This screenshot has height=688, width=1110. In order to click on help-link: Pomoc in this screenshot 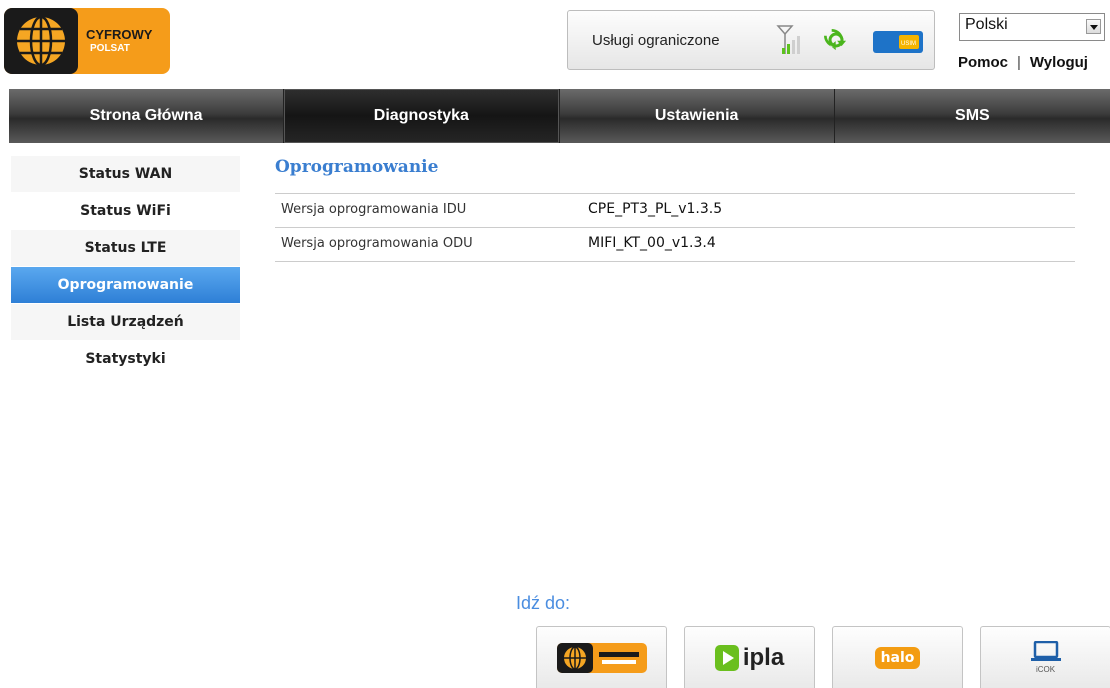, I will do `click(983, 62)`.